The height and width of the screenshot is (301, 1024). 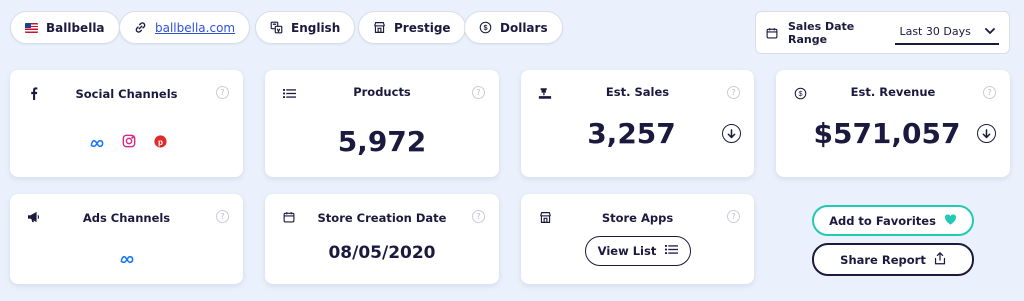 I want to click on instagram-icon, so click(x=129, y=142).